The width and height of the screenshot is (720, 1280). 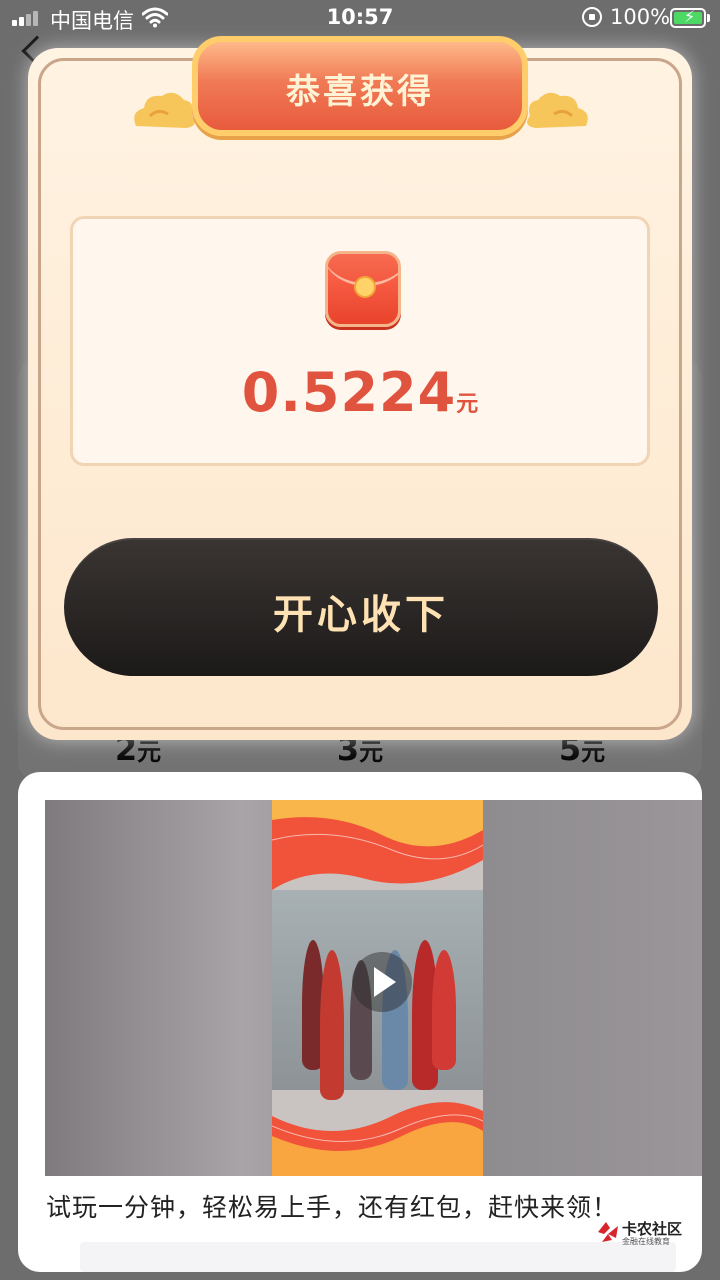 I want to click on battery-cap, so click(x=708, y=18).